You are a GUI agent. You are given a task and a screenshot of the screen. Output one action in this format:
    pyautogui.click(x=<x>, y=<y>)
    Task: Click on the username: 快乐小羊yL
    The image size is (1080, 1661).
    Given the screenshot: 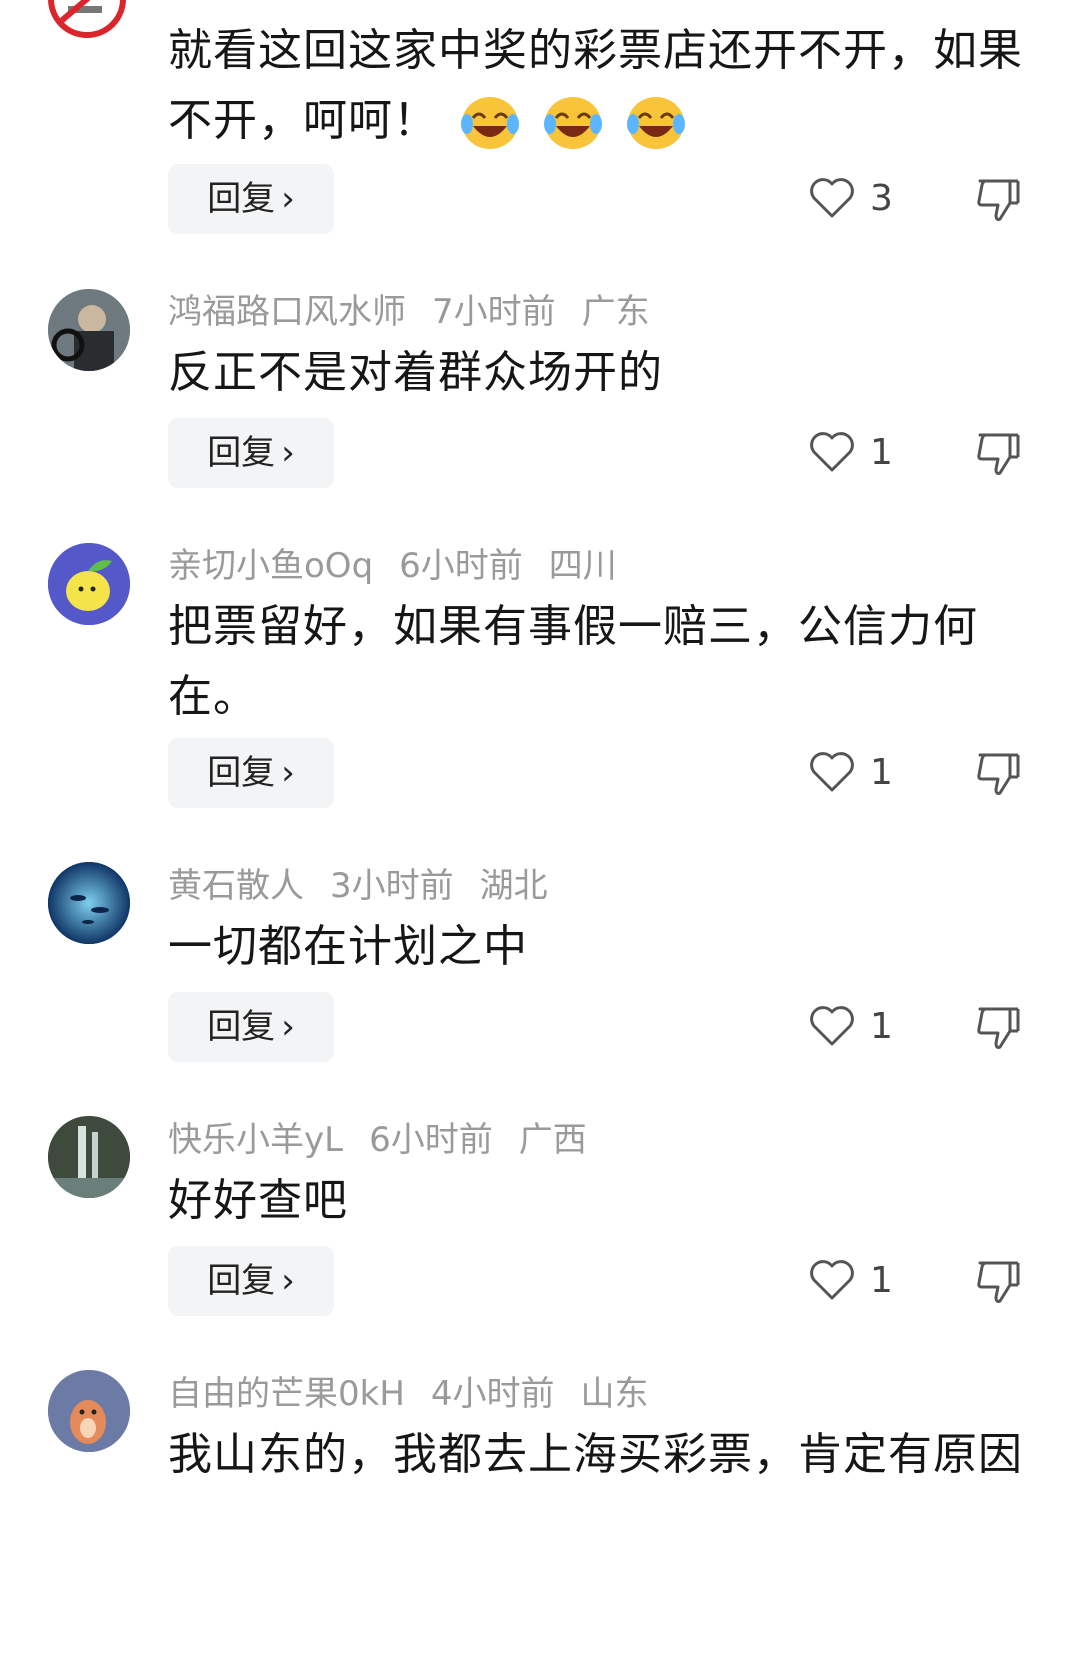 What is the action you would take?
    pyautogui.click(x=255, y=1140)
    